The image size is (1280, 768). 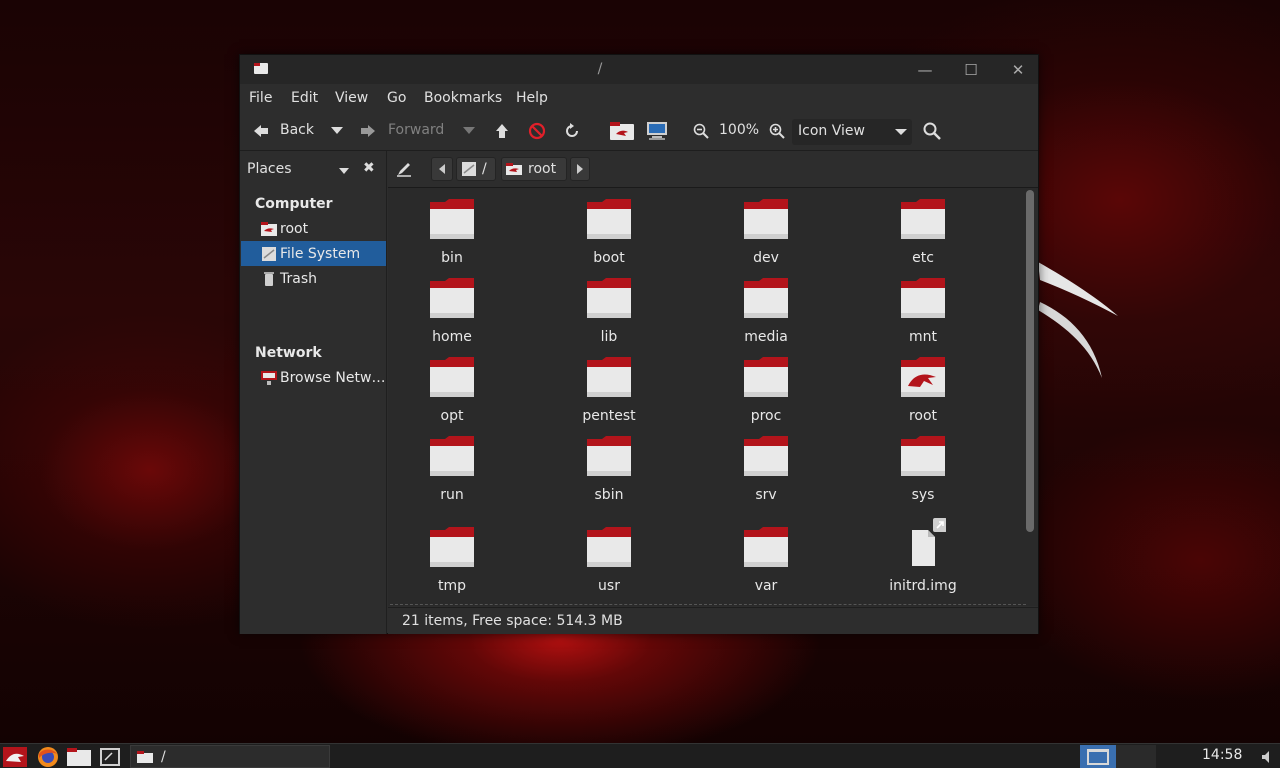 I want to click on file-item-lib: lib, so click(x=609, y=311).